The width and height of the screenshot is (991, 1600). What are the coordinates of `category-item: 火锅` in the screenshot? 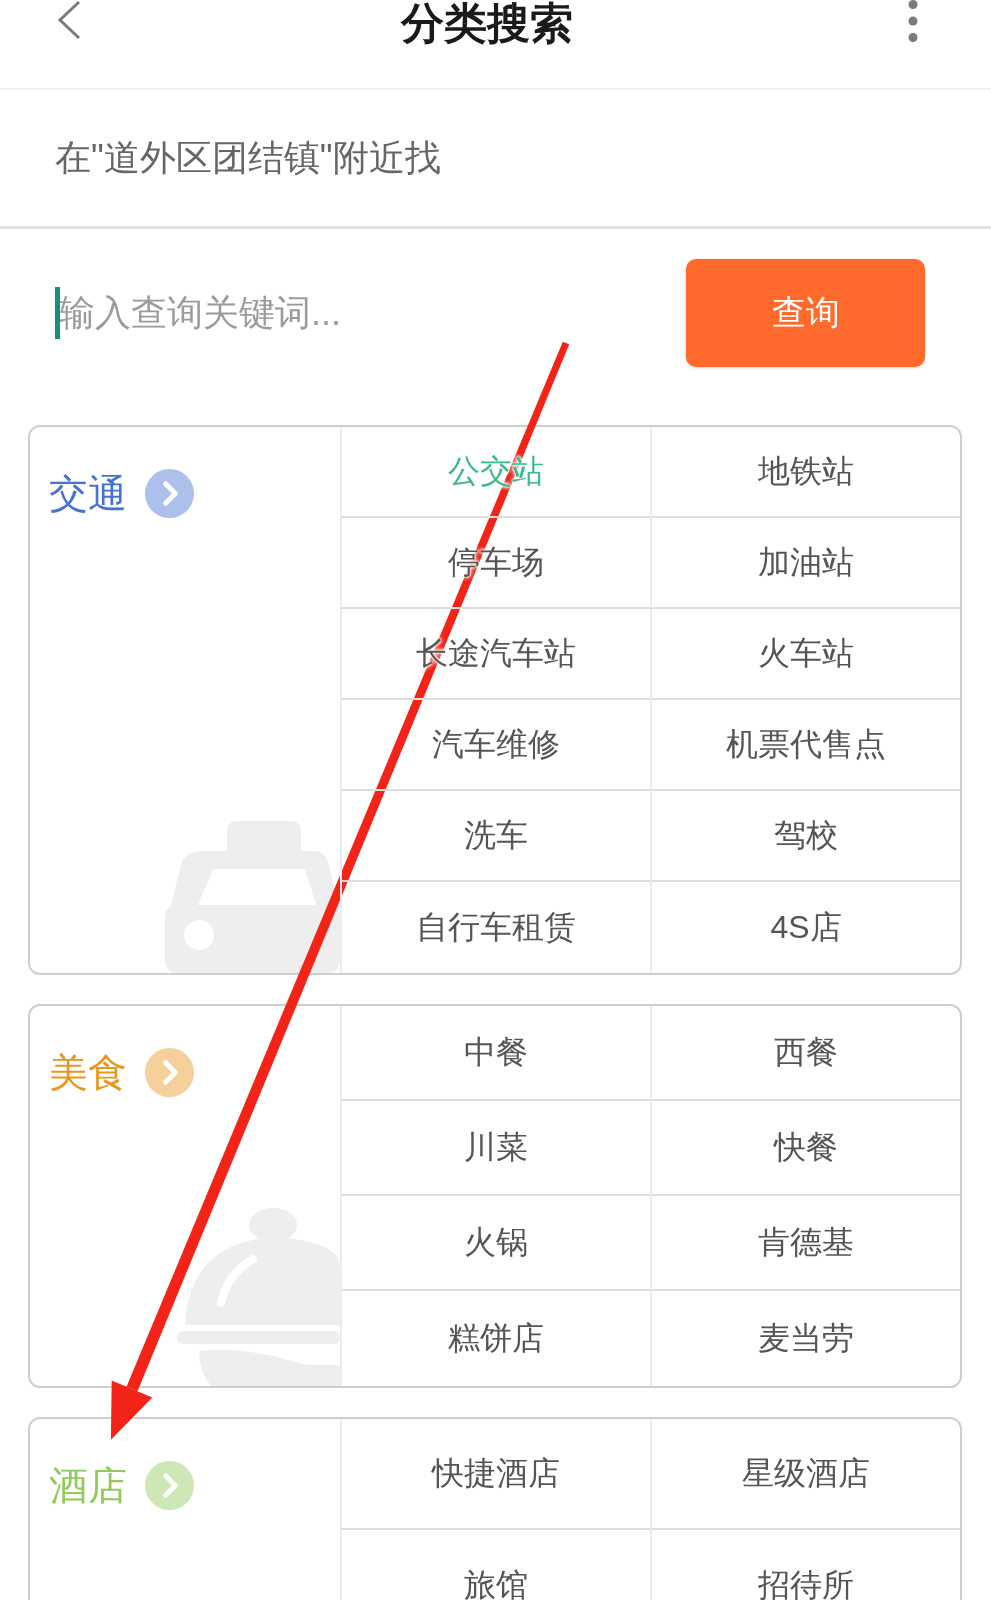 It's located at (495, 1243).